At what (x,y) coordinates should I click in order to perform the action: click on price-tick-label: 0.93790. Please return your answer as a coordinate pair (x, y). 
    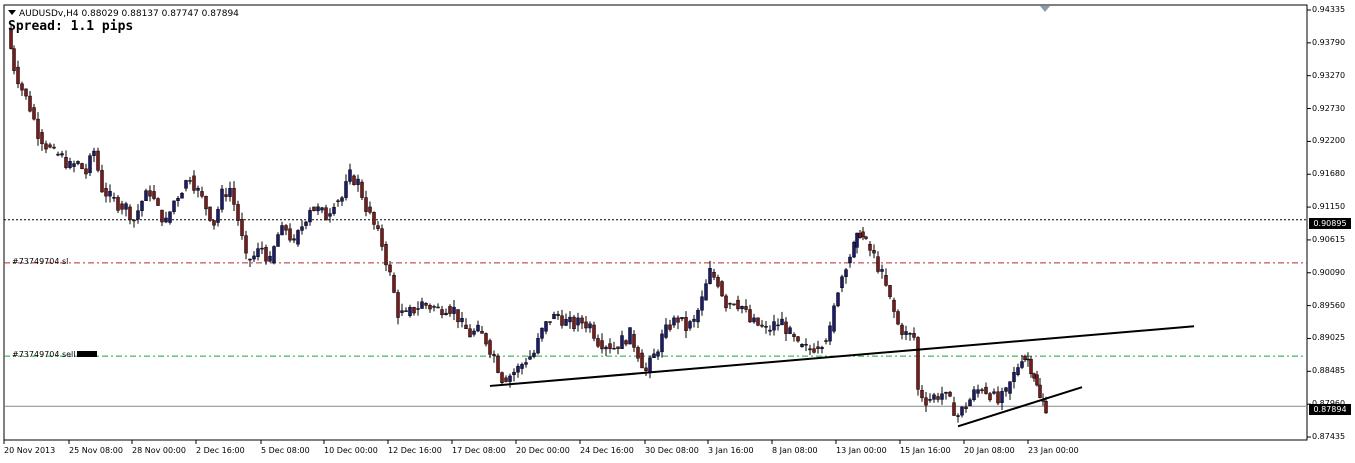
    Looking at the image, I should click on (1329, 42).